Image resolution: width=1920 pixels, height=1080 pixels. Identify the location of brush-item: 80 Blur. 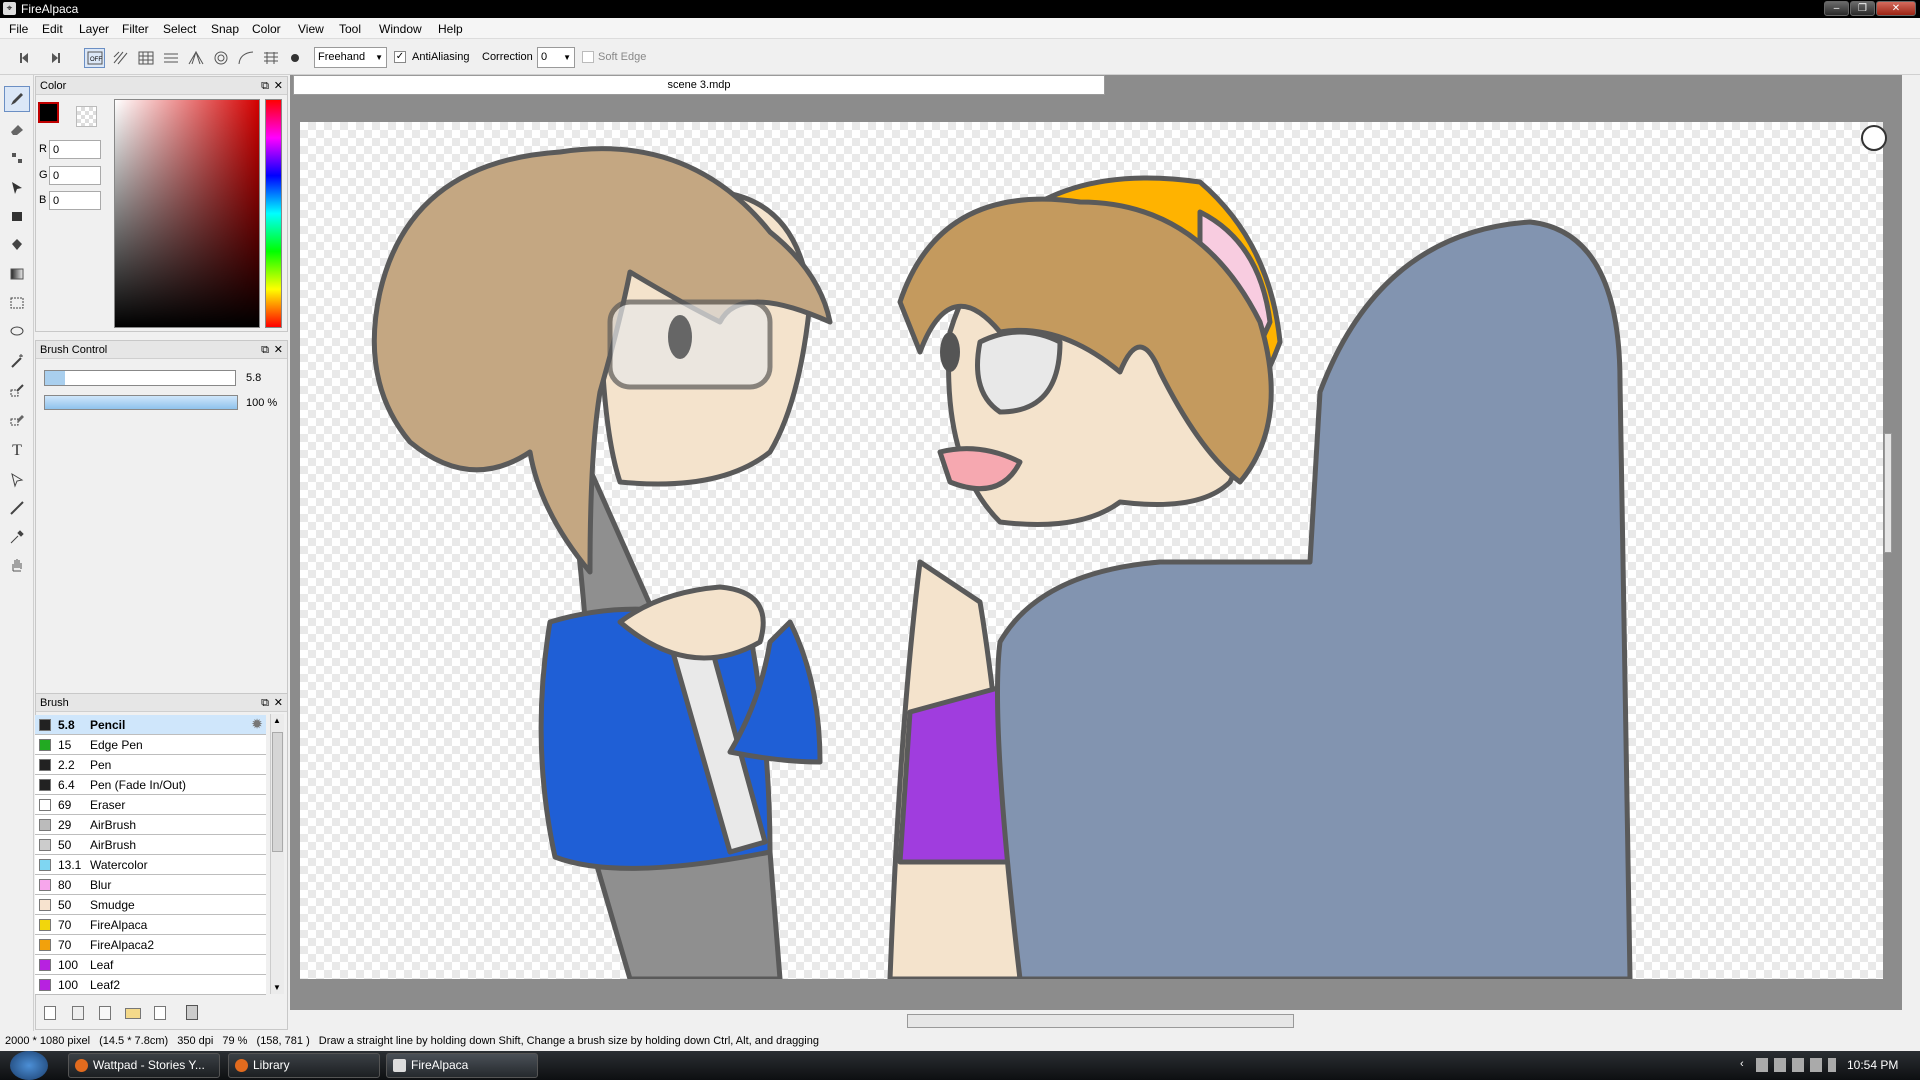
(150, 885).